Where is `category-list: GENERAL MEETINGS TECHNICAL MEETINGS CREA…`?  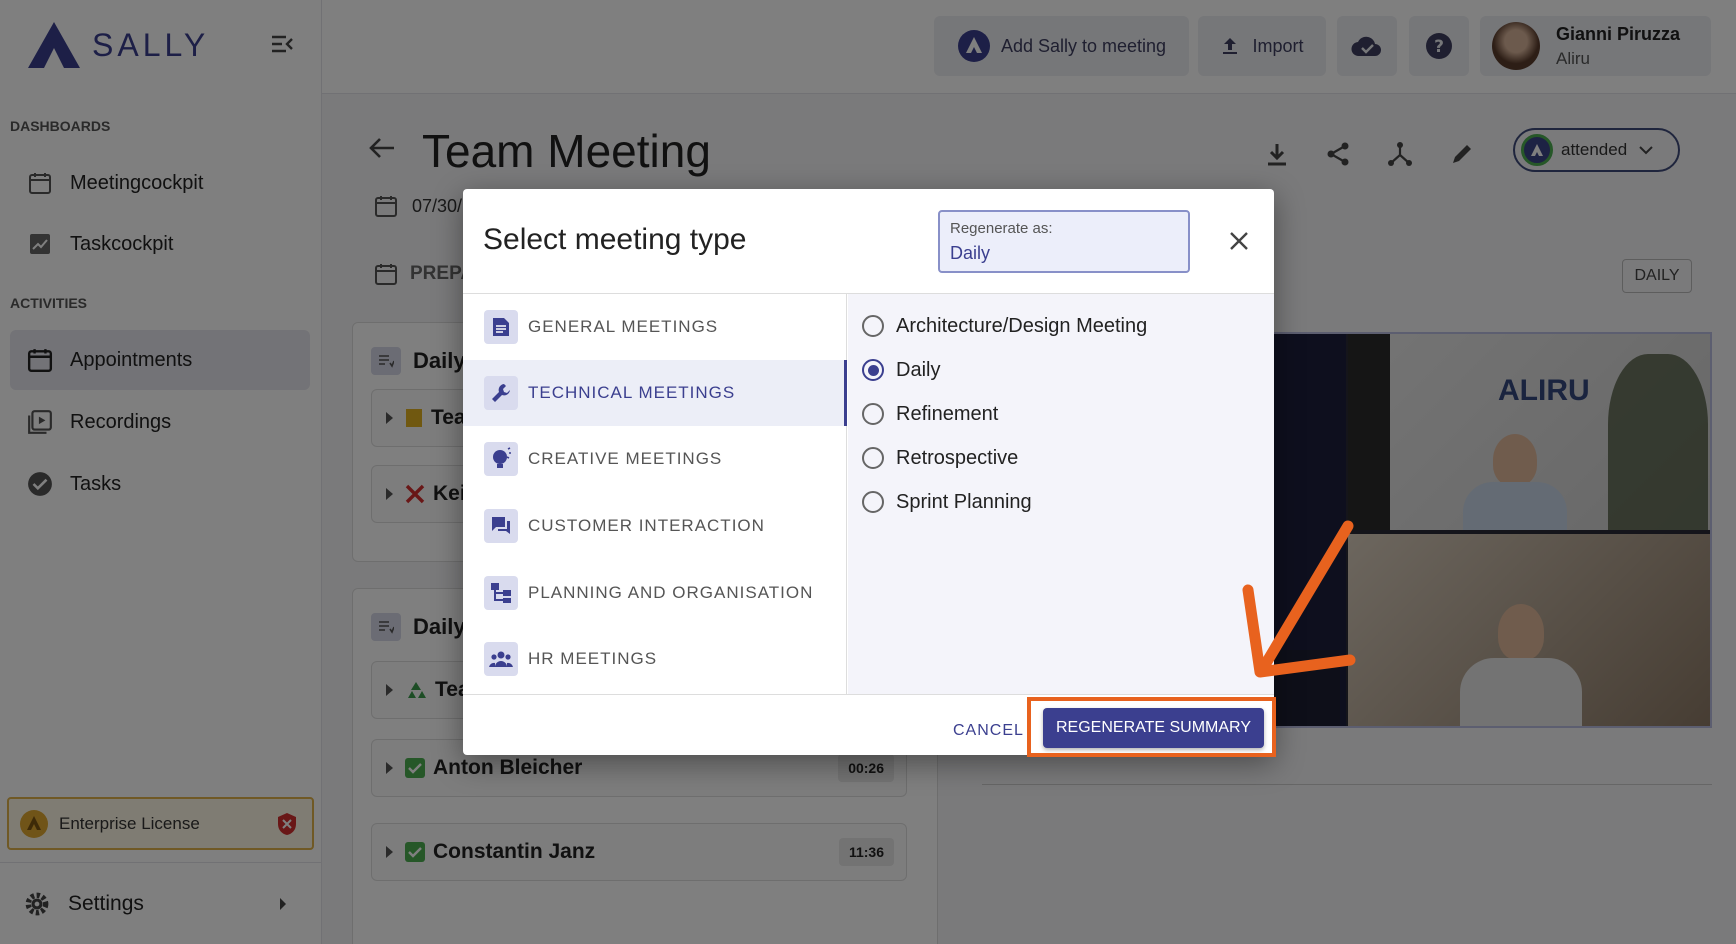 category-list: GENERAL MEETINGS TECHNICAL MEETINGS CREA… is located at coordinates (655, 494).